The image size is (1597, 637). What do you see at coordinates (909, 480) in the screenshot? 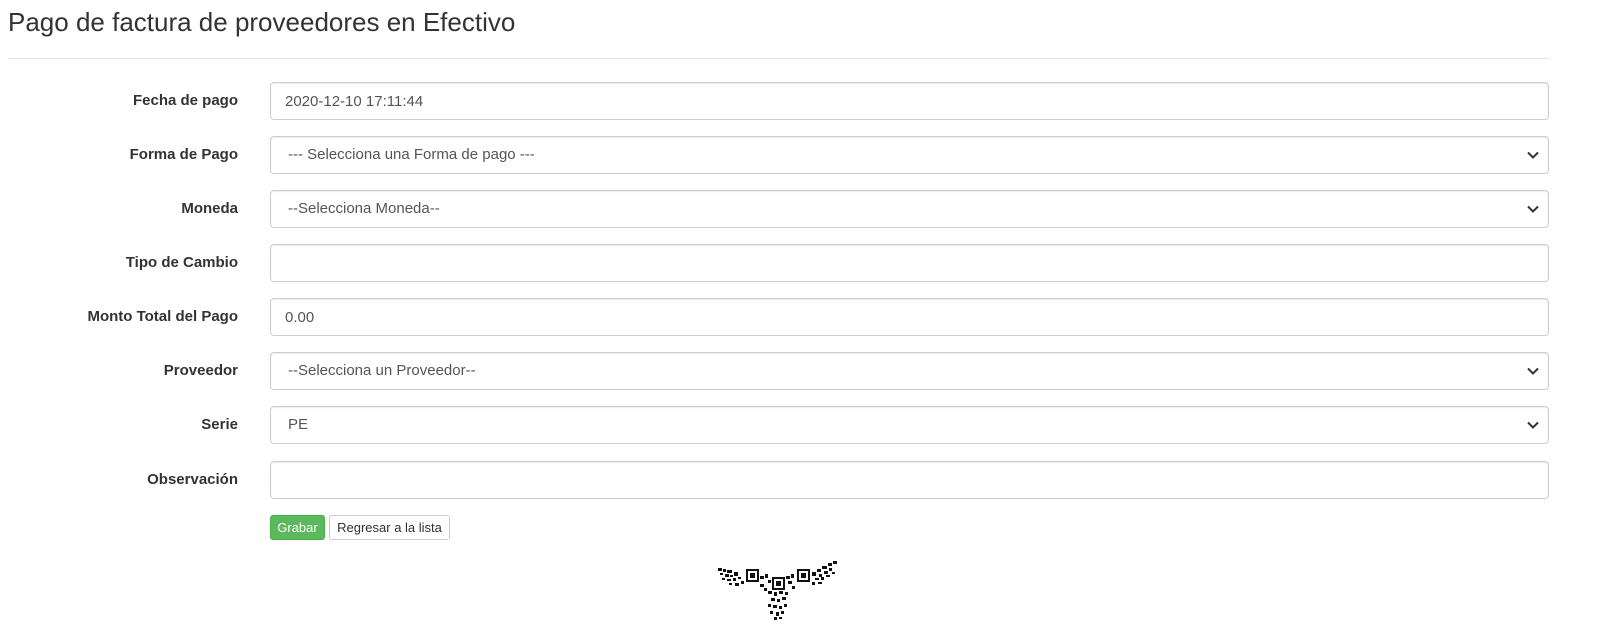
I see `observacion-input` at bounding box center [909, 480].